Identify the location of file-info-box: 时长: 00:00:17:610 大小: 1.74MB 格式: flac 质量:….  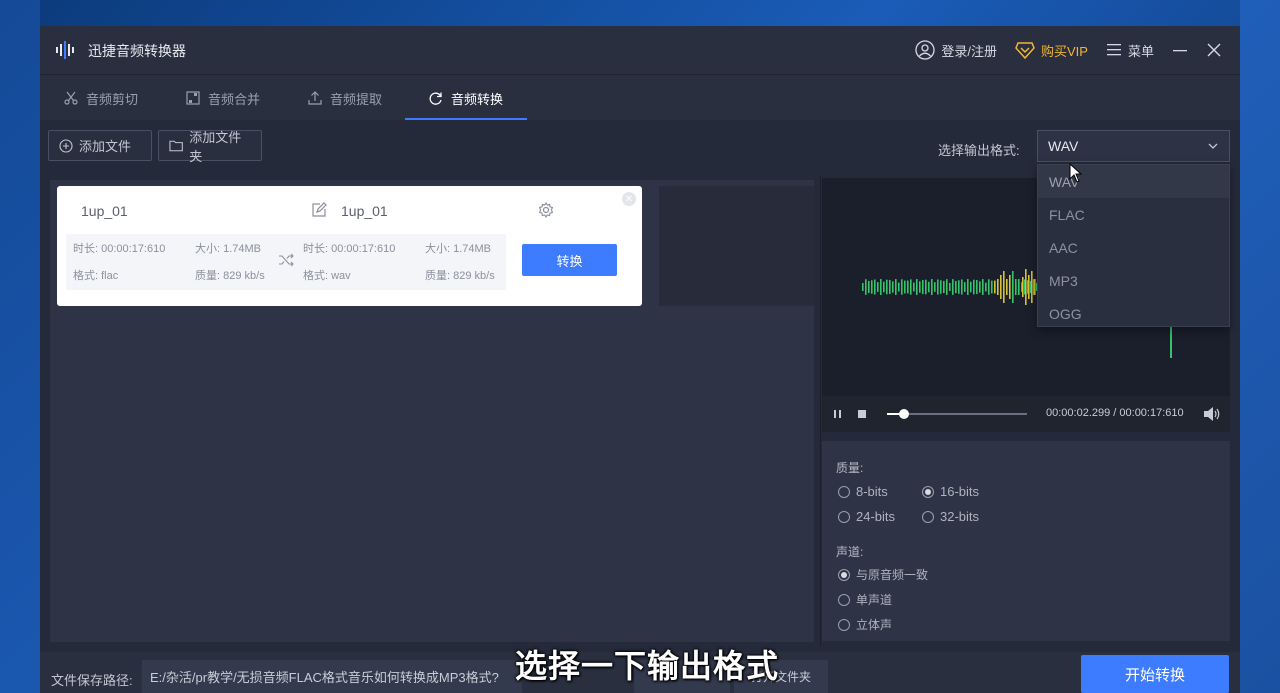
(286, 262).